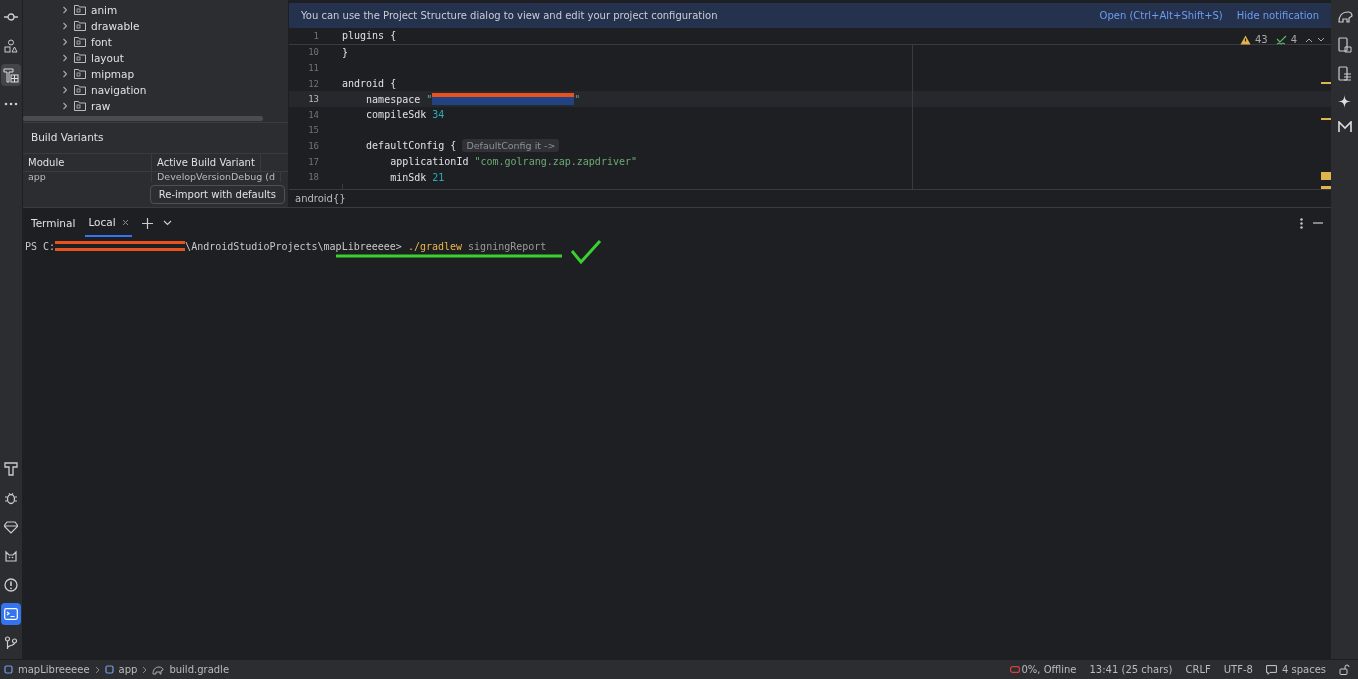  I want to click on number-literal: 21, so click(438, 177).